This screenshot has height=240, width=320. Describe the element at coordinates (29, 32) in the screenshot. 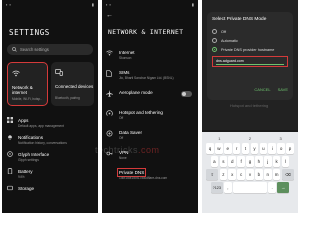

I see `page-title: SETTINGS` at that location.